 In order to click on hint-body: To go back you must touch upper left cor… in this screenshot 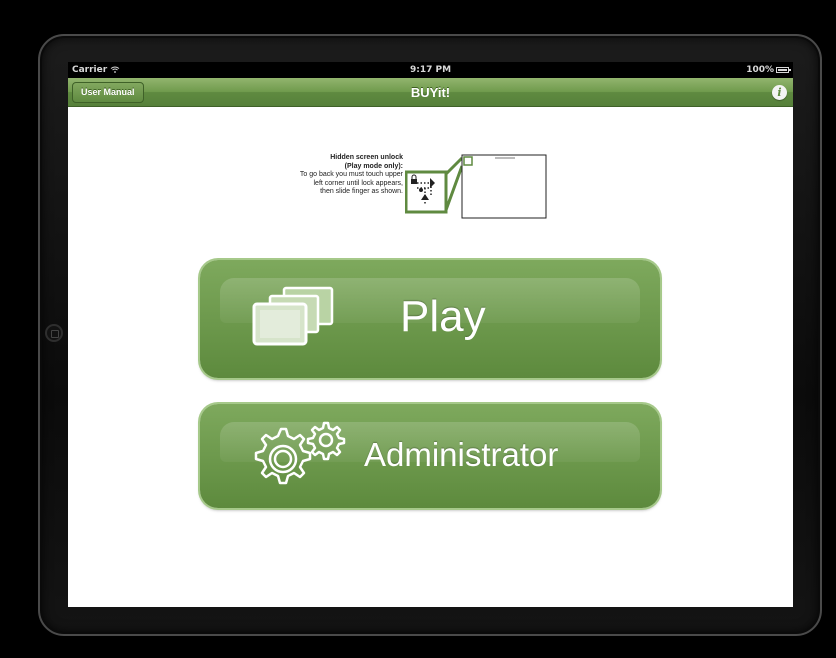, I will do `click(351, 183)`.